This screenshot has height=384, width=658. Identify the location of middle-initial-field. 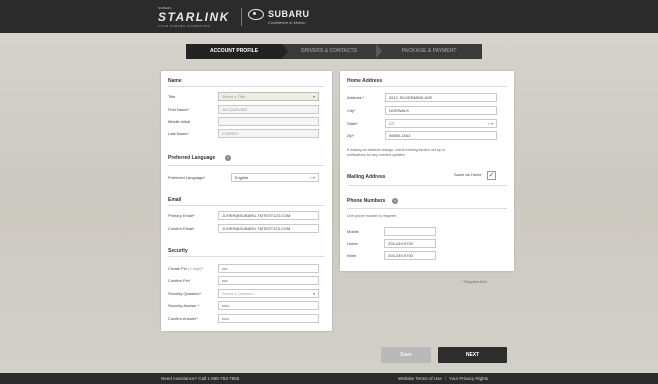
(268, 121).